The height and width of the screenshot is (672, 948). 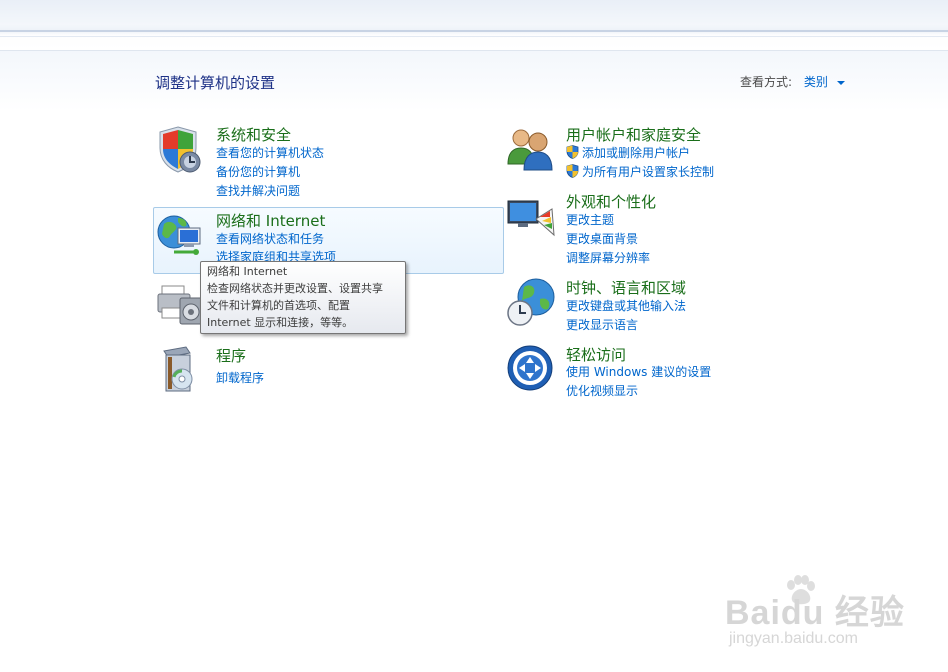 I want to click on category-user-accounts: 用户帐户和家庭安全 添加或删除用户帐户 为所有用户设置家长控制, so click(x=666, y=151).